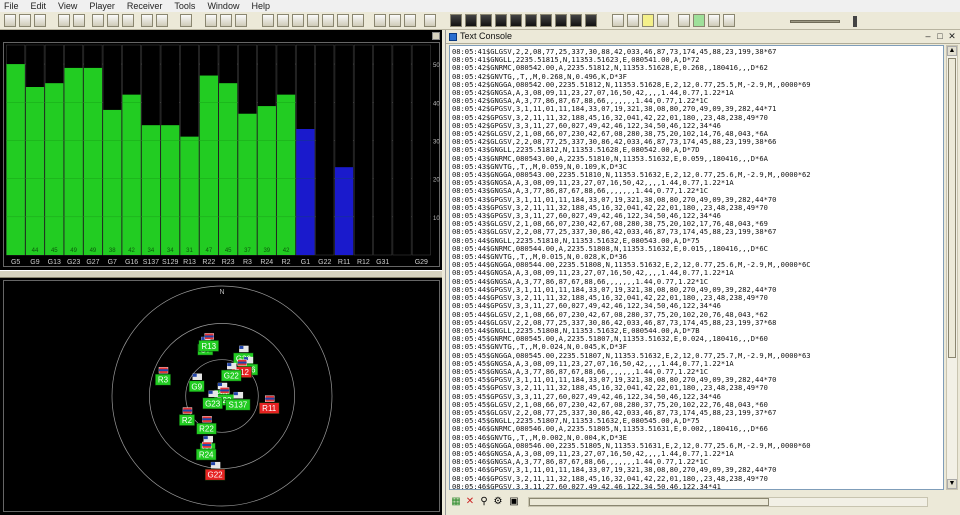  I want to click on binary-console-icon, so click(283, 20).